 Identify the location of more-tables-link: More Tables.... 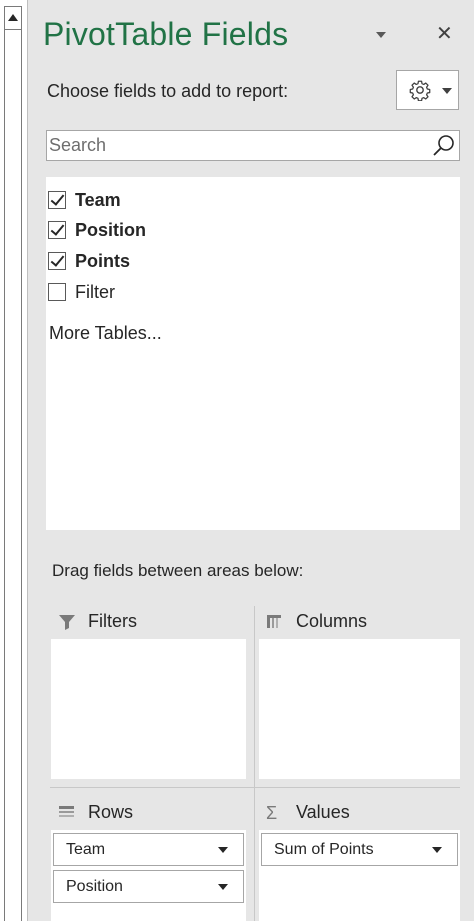
(105, 333).